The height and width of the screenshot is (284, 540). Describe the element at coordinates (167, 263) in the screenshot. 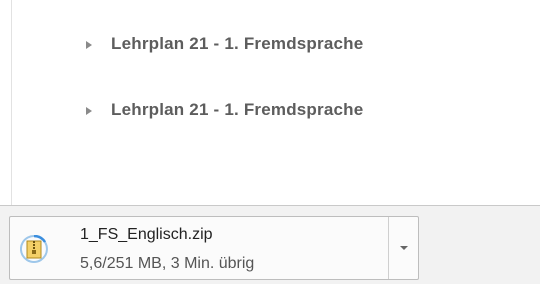

I see `download-progress-status: 5,6/251 MB, 3 Min. übrig` at that location.